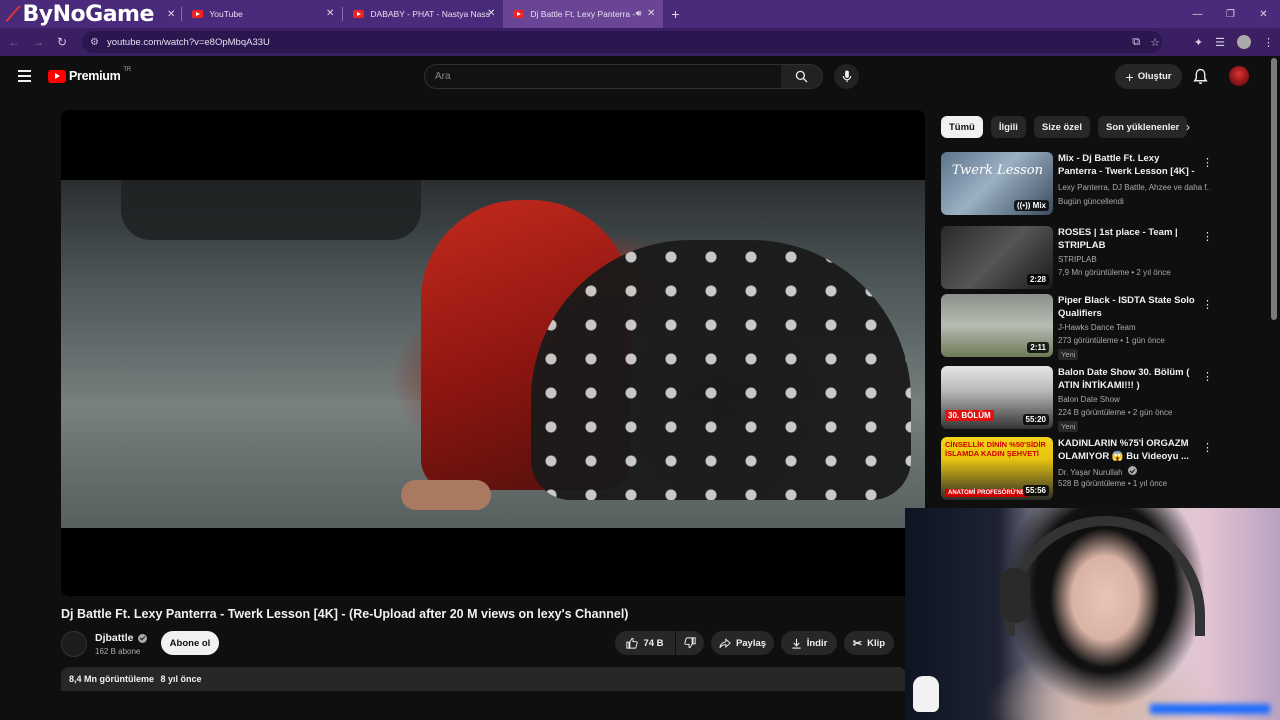  What do you see at coordinates (1111, 340) in the screenshot?
I see `recommendation-meta: 273 görüntüleme • 1 gün önce` at bounding box center [1111, 340].